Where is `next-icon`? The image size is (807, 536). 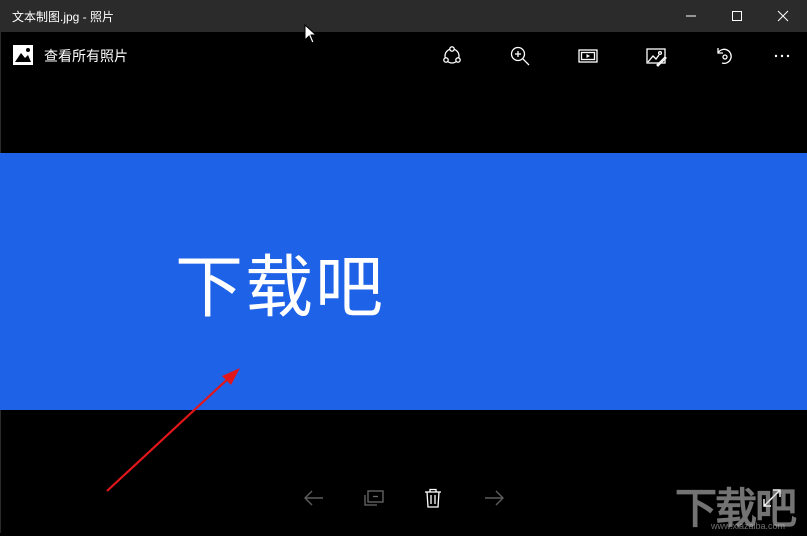
next-icon is located at coordinates (494, 498).